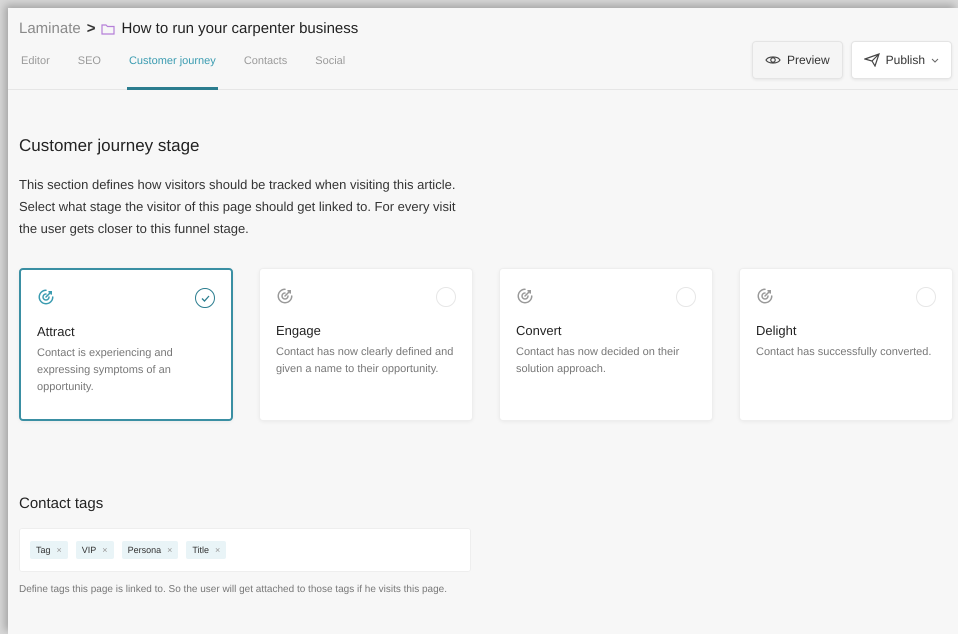 Image resolution: width=958 pixels, height=634 pixels. What do you see at coordinates (330, 72) in the screenshot?
I see `tab: Social` at bounding box center [330, 72].